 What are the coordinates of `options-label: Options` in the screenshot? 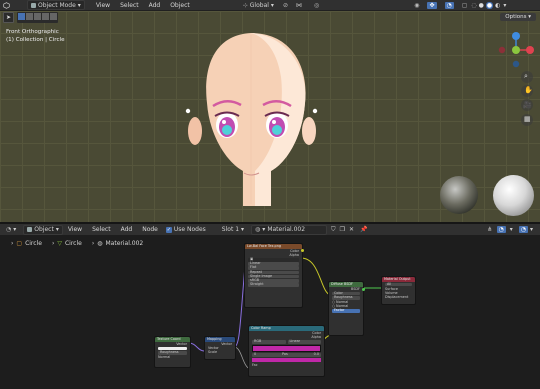 It's located at (516, 17).